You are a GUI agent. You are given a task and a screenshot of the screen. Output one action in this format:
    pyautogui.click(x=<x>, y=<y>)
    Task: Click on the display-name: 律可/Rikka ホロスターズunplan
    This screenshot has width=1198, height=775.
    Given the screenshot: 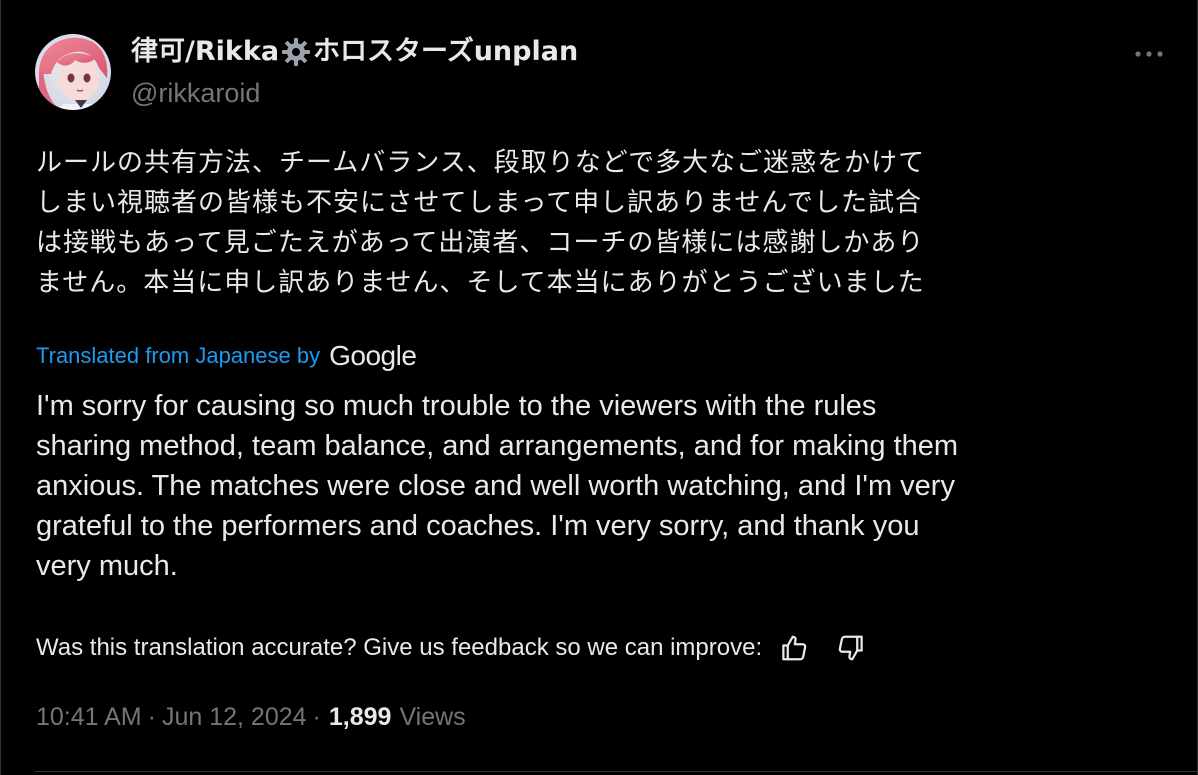 What is the action you would take?
    pyautogui.click(x=354, y=52)
    